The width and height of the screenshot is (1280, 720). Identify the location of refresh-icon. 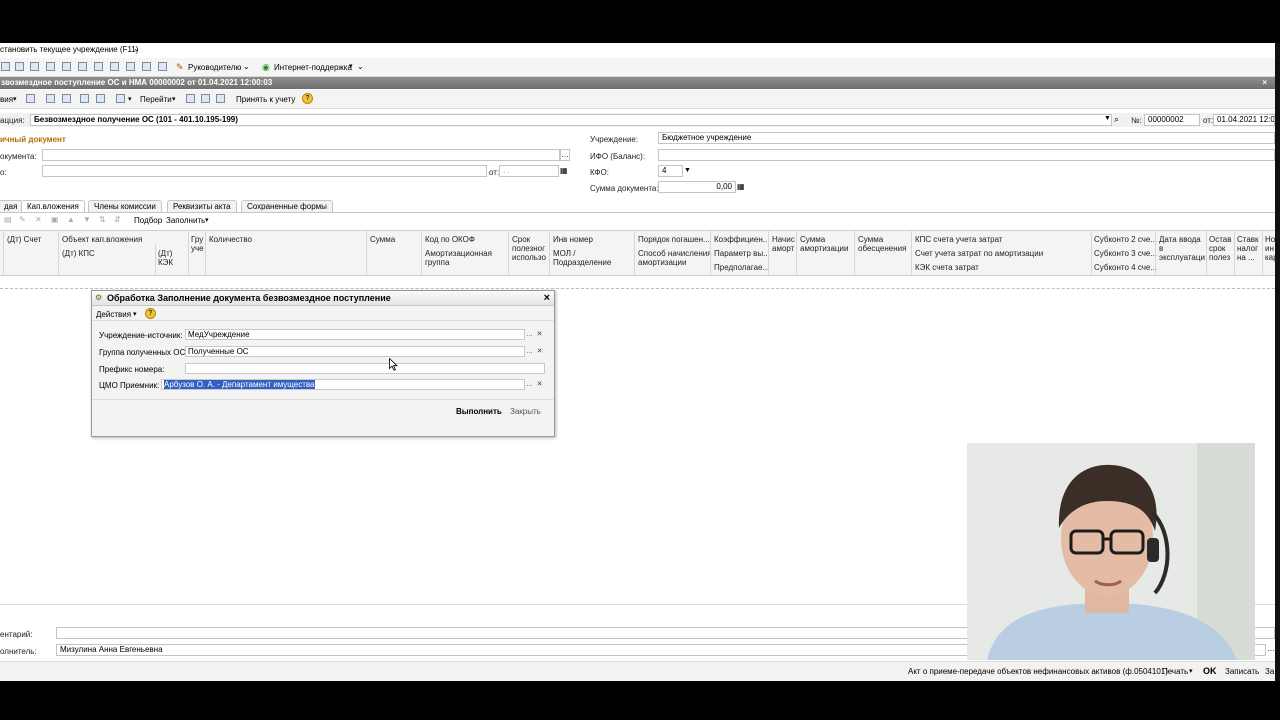
(66, 98).